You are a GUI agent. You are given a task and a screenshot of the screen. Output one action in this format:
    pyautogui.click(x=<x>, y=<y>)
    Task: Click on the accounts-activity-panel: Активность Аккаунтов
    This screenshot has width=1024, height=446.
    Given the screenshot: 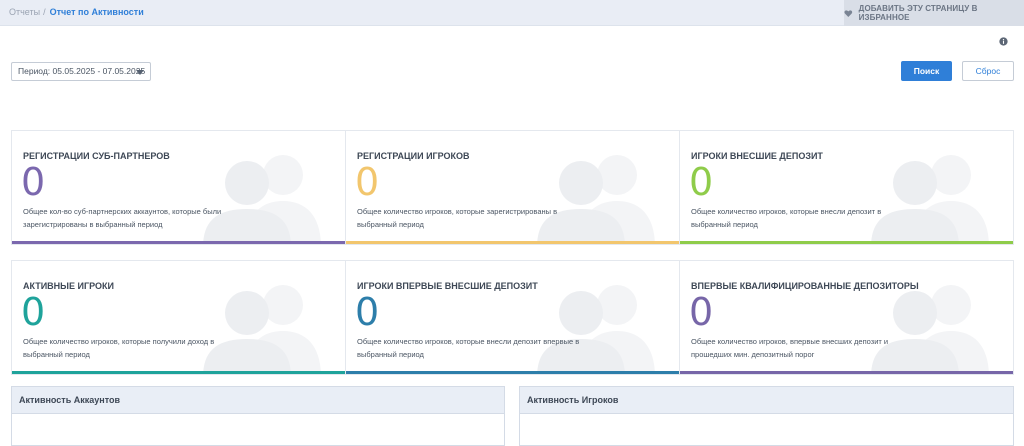 What is the action you would take?
    pyautogui.click(x=258, y=416)
    